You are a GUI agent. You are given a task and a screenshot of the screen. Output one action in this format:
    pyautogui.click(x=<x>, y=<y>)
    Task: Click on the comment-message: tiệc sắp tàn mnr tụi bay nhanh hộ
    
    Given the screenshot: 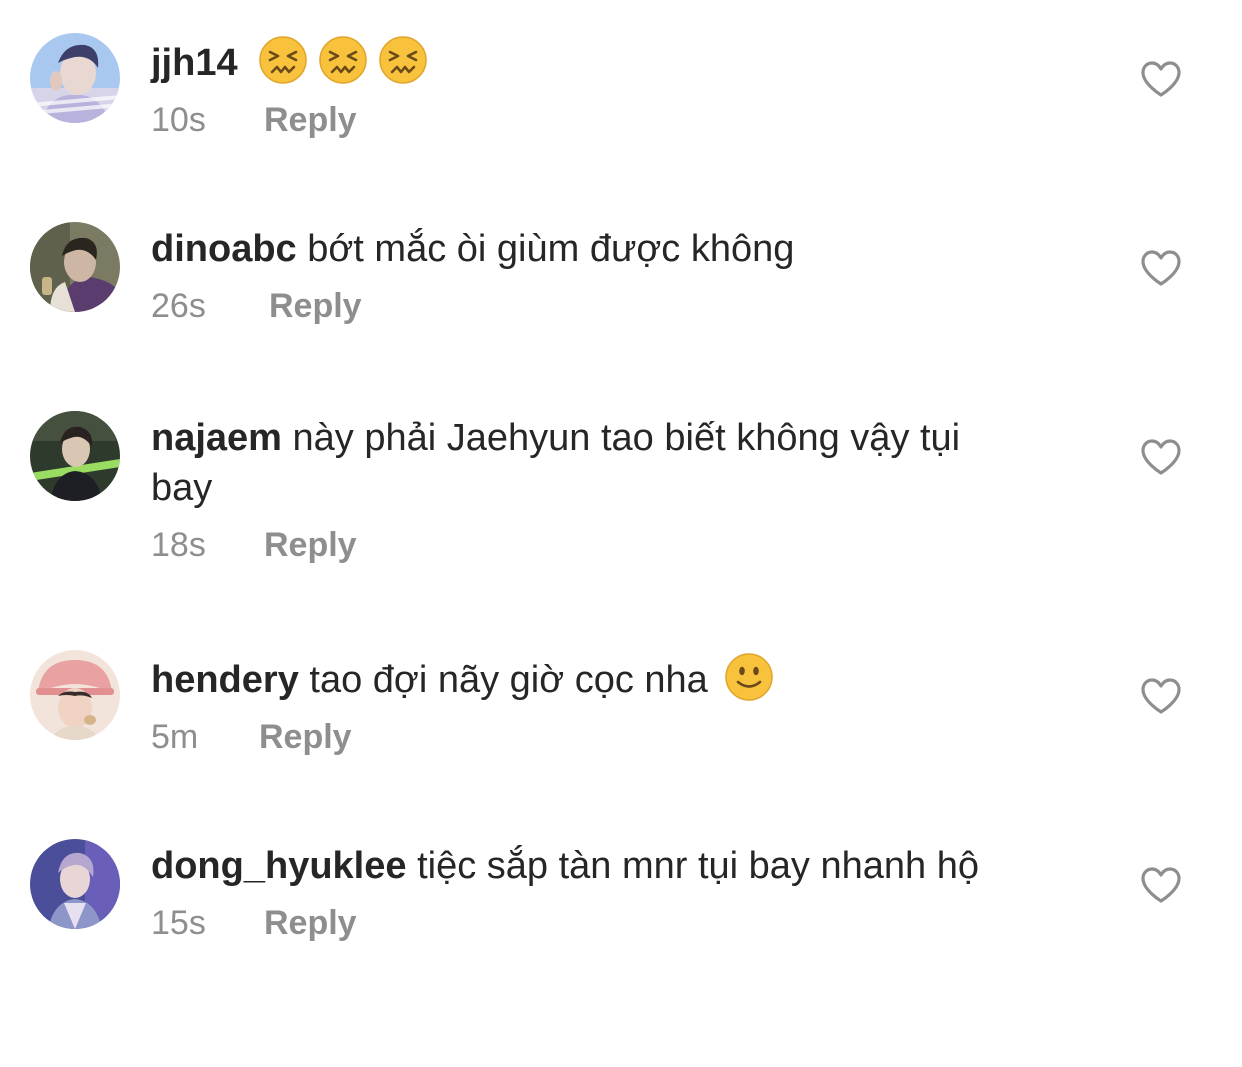 What is the action you would take?
    pyautogui.click(x=698, y=866)
    